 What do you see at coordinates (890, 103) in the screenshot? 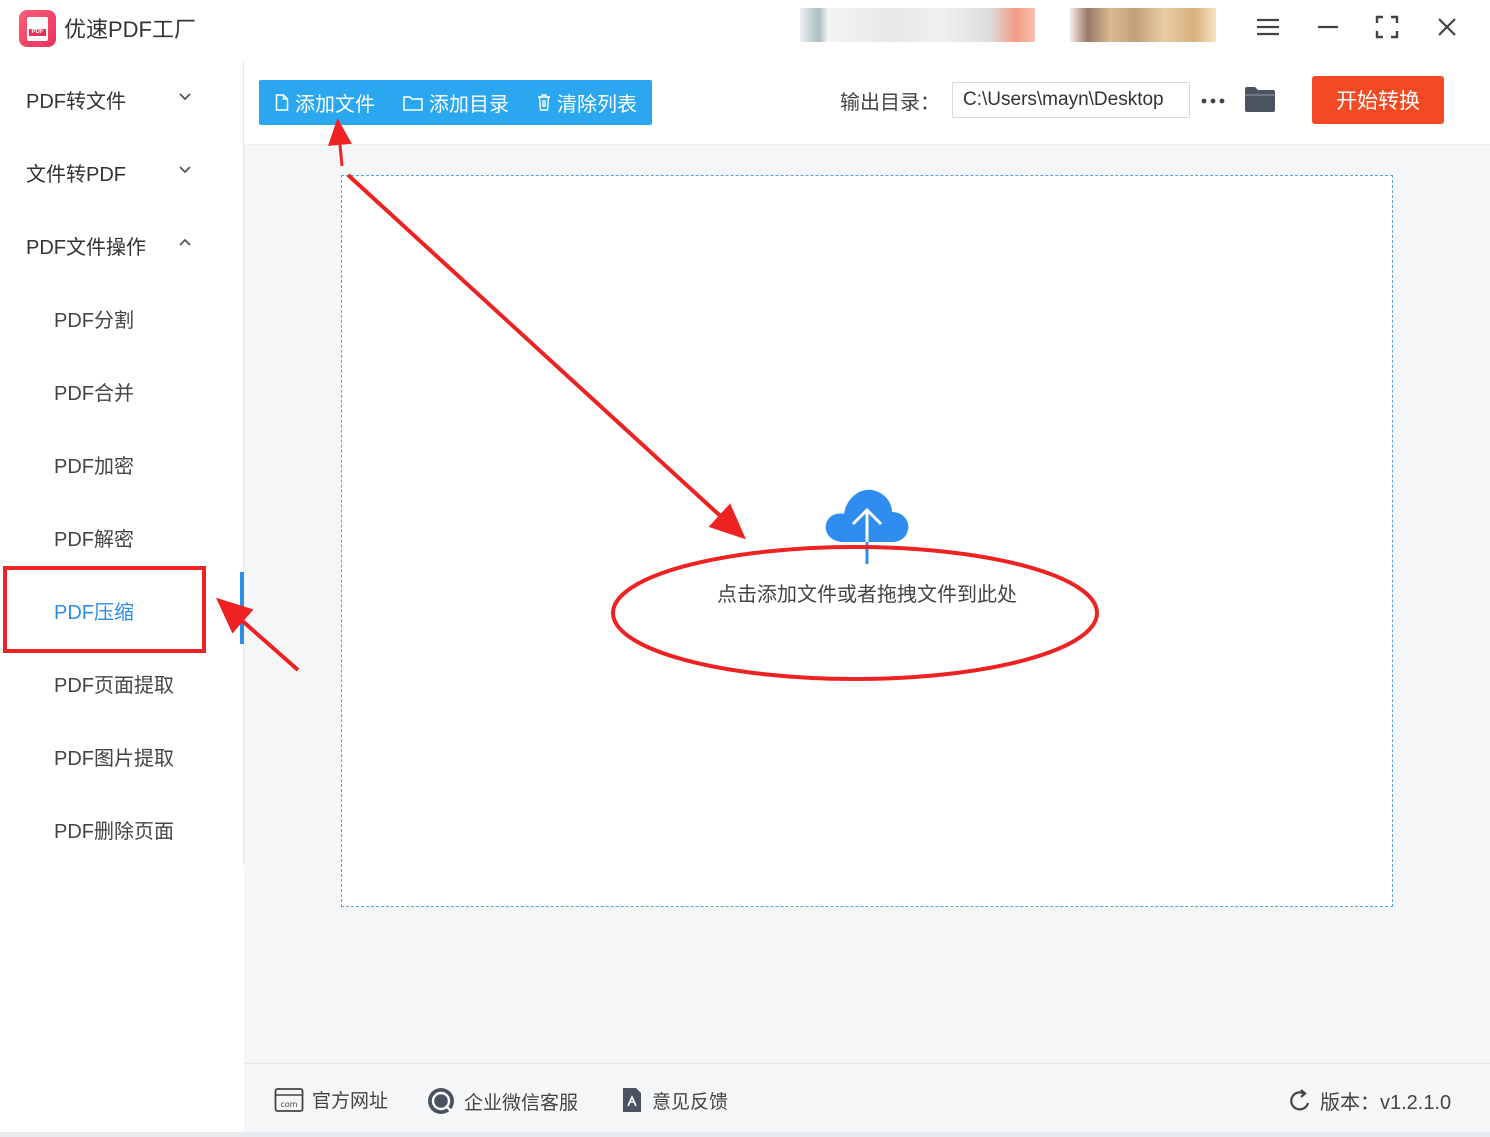
I see `output-dir-label: 输出目录：` at bounding box center [890, 103].